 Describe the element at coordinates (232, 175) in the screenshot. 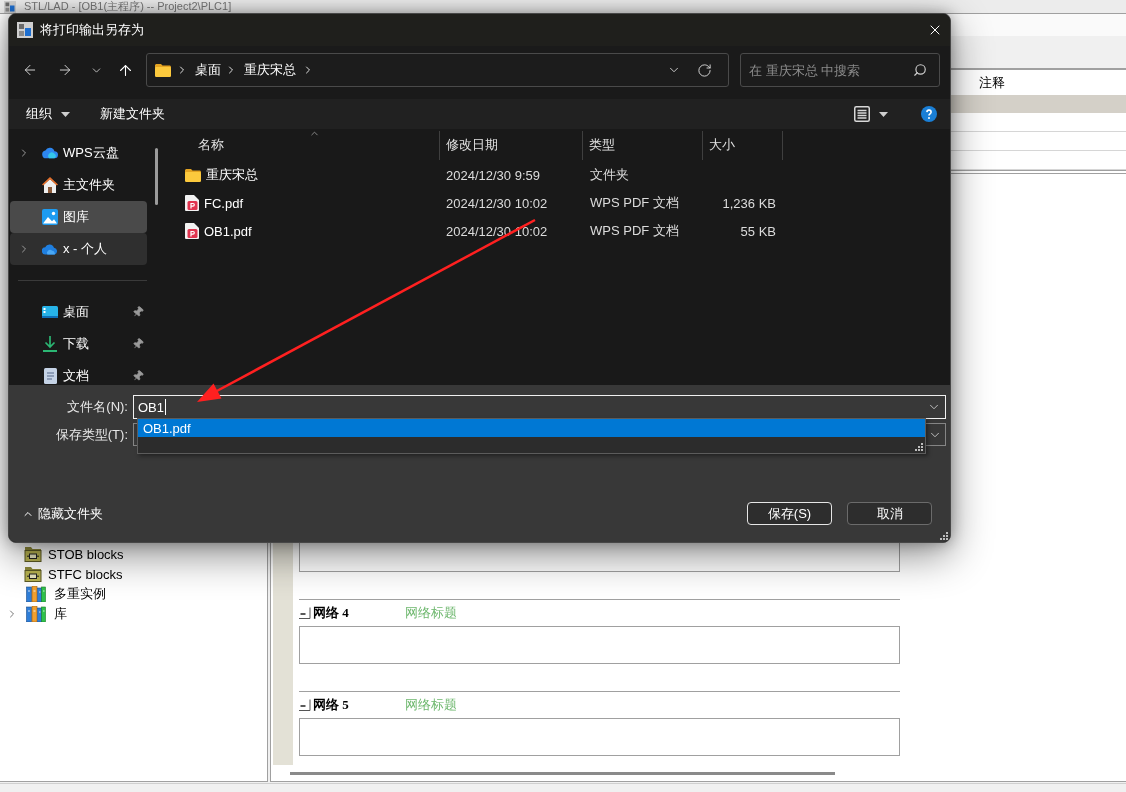

I see `file-name: 重庆宋总` at that location.